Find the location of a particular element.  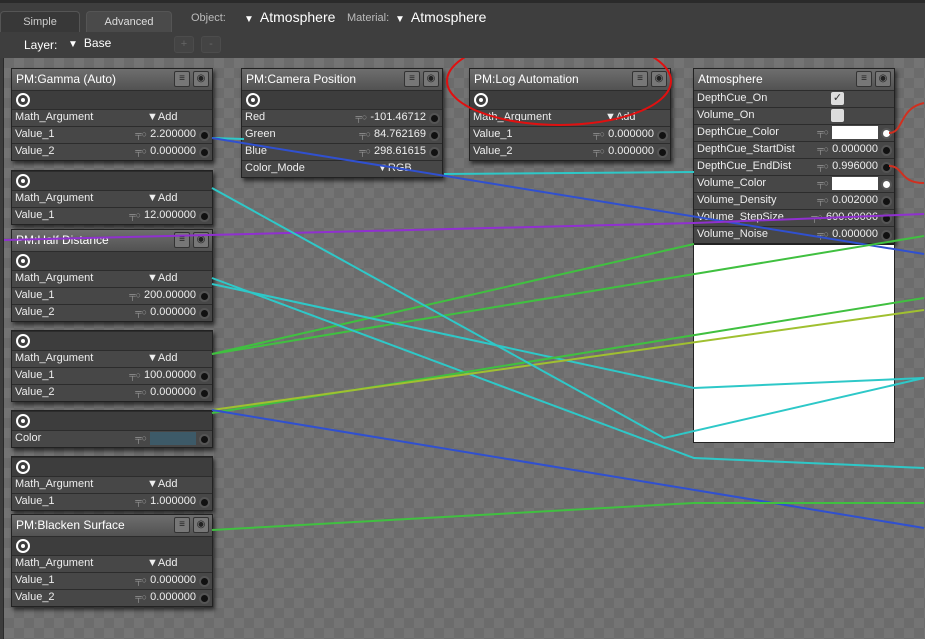

parameter-row: Volume_Density ╤○ 0.002000 is located at coordinates (794, 200).